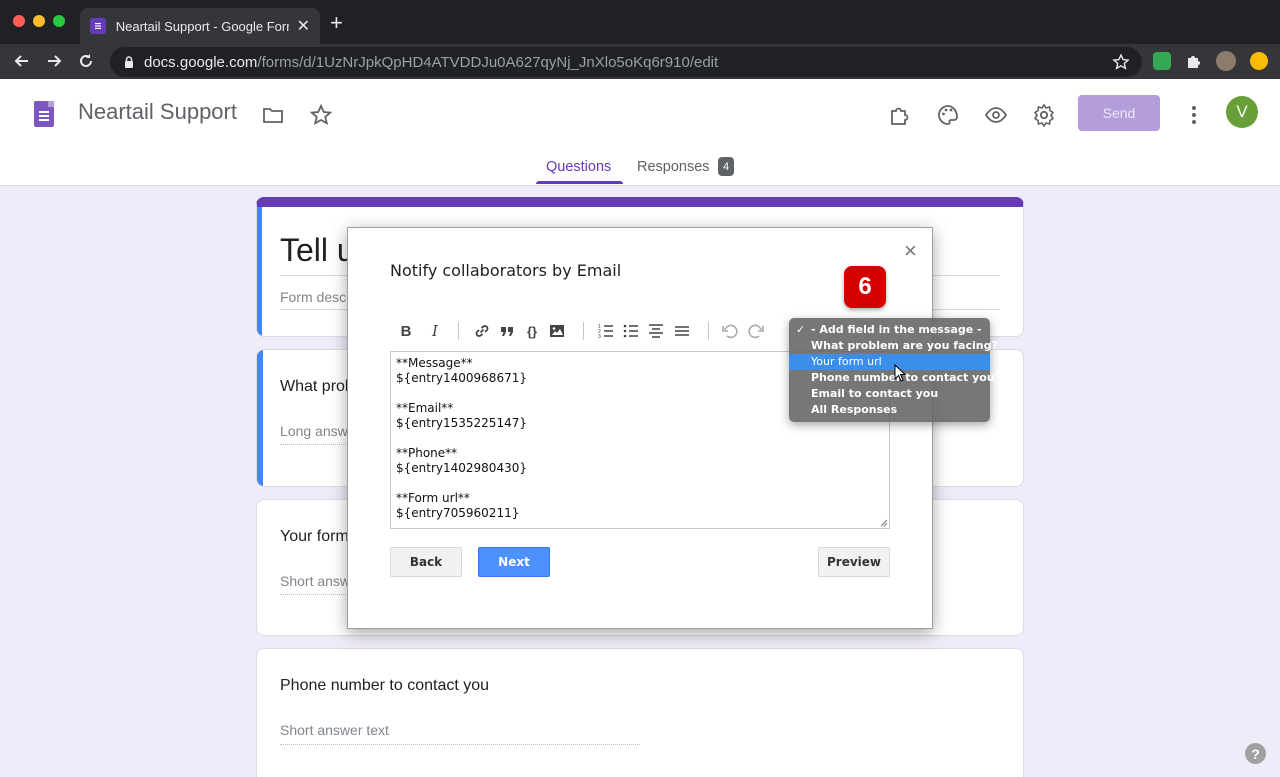 This screenshot has width=1280, height=777. What do you see at coordinates (801, 329) in the screenshot?
I see `checkmark-icon: ✓` at bounding box center [801, 329].